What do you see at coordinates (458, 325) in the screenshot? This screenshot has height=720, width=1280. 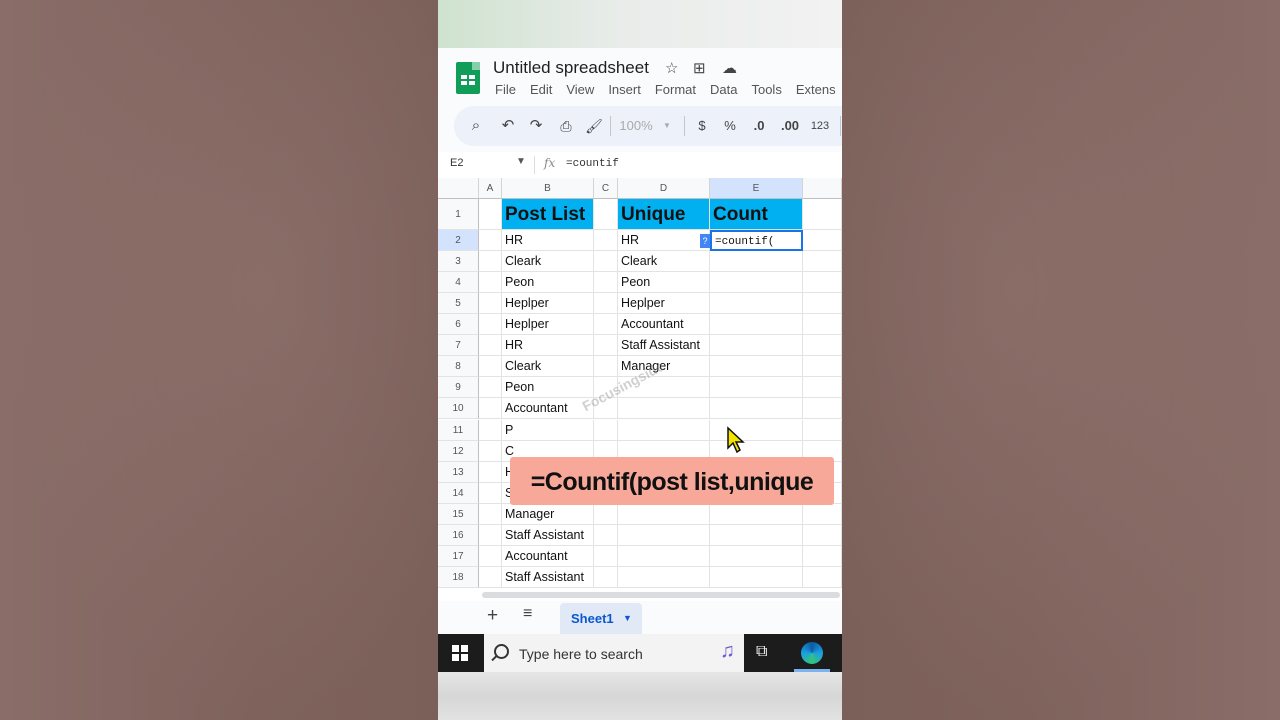 I see `row-header: 6` at bounding box center [458, 325].